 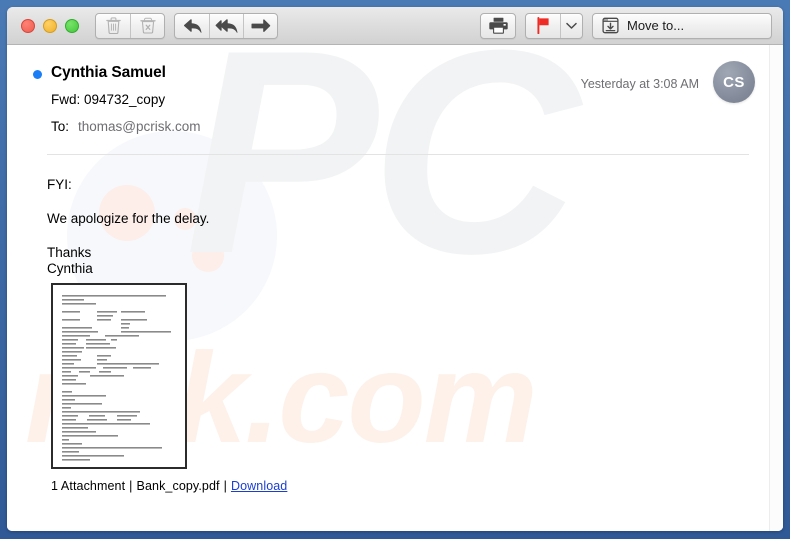 I want to click on reply-forward-button-group, so click(x=226, y=25).